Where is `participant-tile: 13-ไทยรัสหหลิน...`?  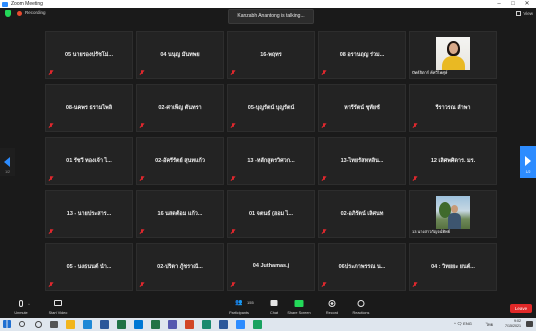
participant-tile: 13-ไทยรัสหหลิน... is located at coordinates (362, 161).